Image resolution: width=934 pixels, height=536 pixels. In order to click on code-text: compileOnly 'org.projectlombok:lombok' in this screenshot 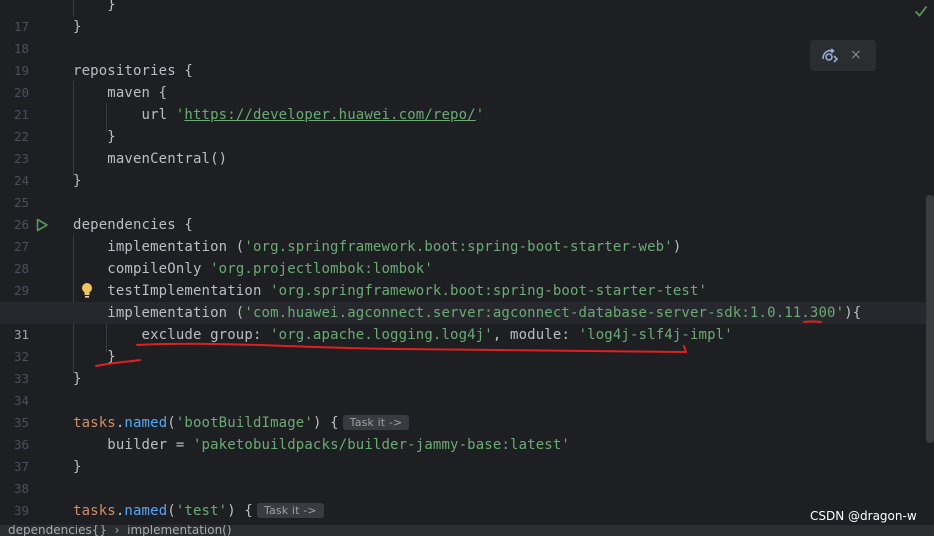, I will do `click(253, 269)`.